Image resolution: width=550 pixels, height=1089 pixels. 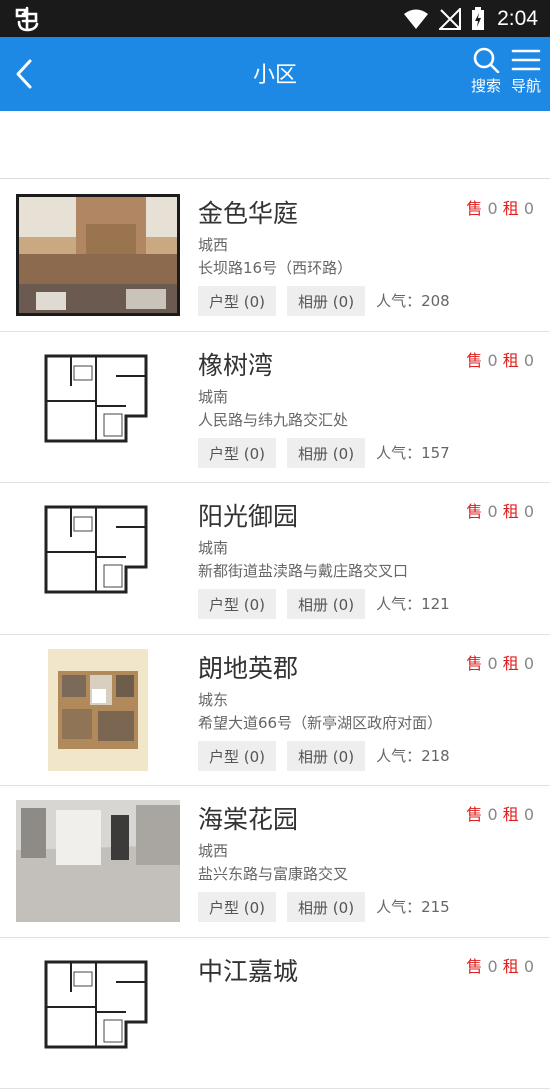 What do you see at coordinates (248, 515) in the screenshot?
I see `community-name: 阳光御园` at bounding box center [248, 515].